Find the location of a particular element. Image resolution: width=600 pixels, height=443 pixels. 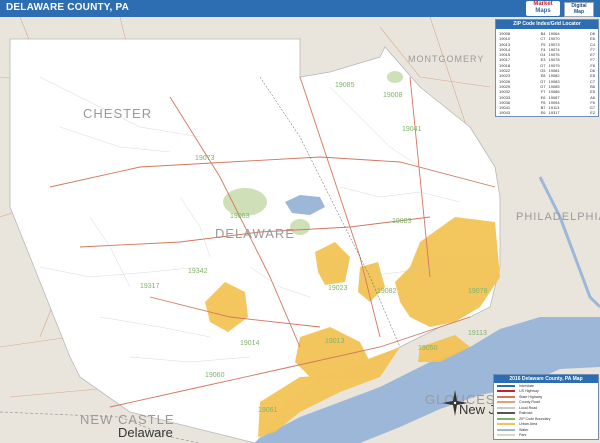

zip-index-grid-ref: E6 is located at coordinates (543, 113).